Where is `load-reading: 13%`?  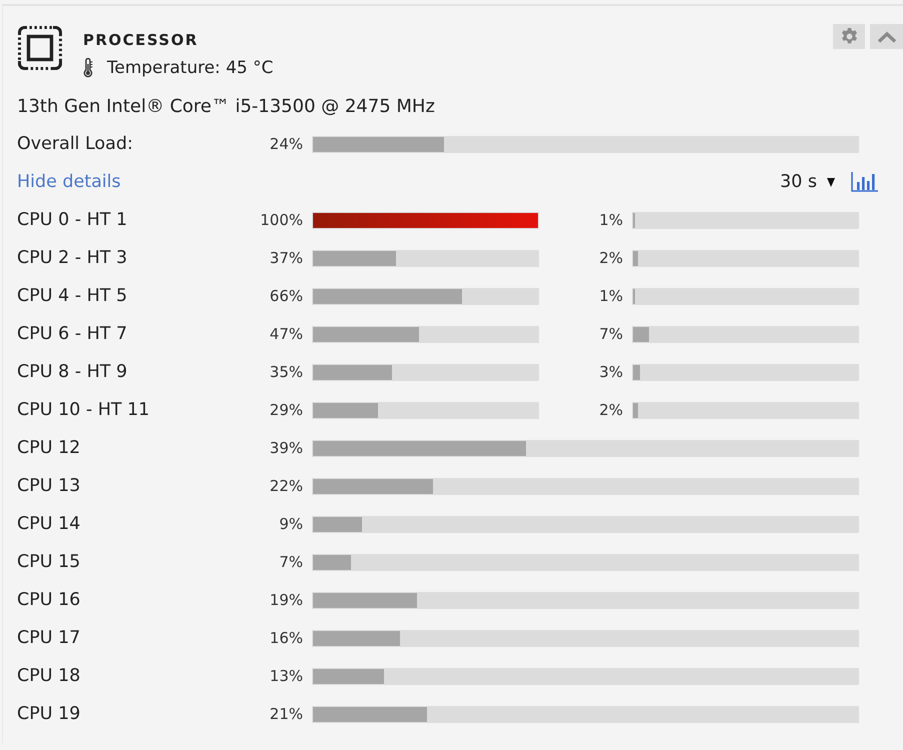
load-reading: 13% is located at coordinates (285, 676).